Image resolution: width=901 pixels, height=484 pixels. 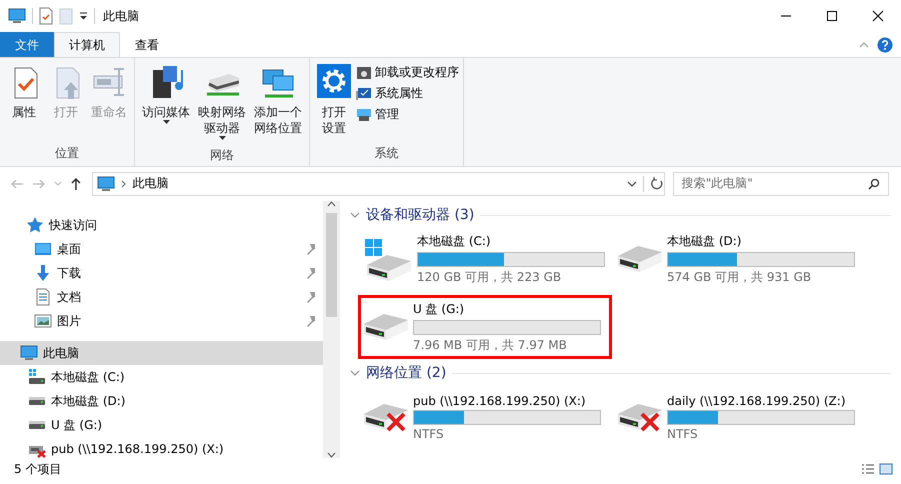 What do you see at coordinates (43, 321) in the screenshot?
I see `picture-icon` at bounding box center [43, 321].